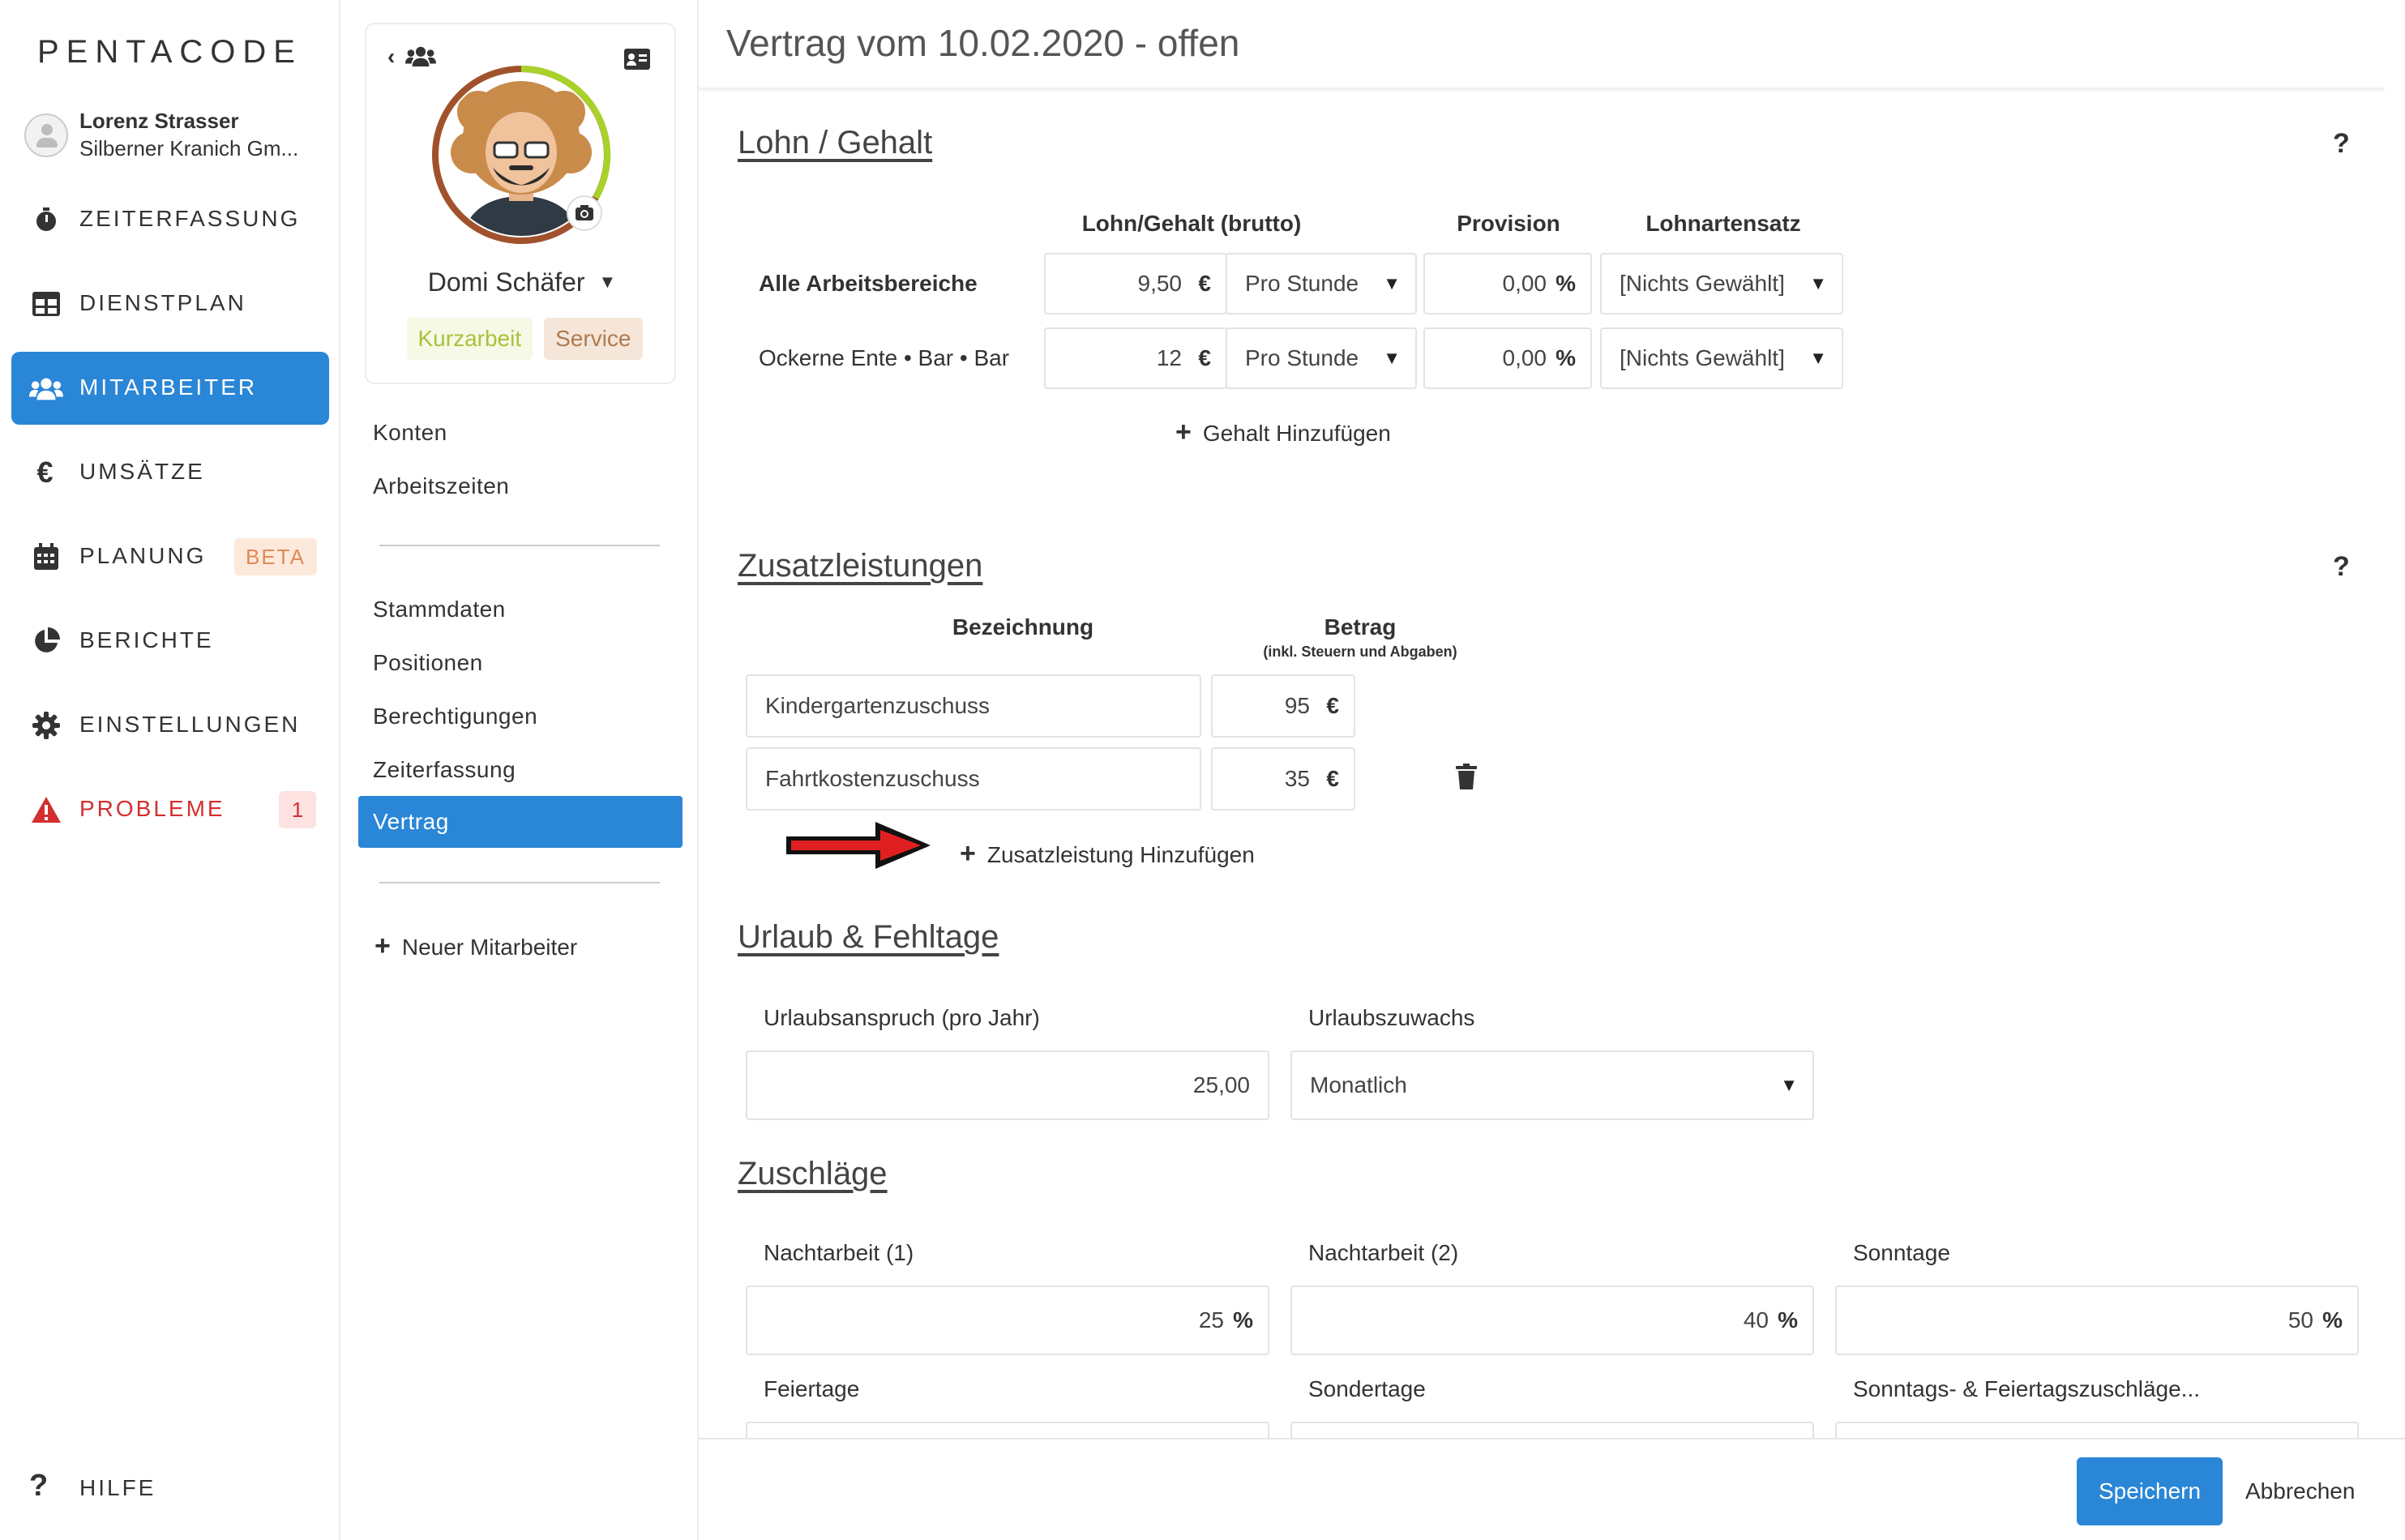 The width and height of the screenshot is (2405, 1540). What do you see at coordinates (868, 937) in the screenshot?
I see `section-title-urlaub: Urlaub & Fehltage` at bounding box center [868, 937].